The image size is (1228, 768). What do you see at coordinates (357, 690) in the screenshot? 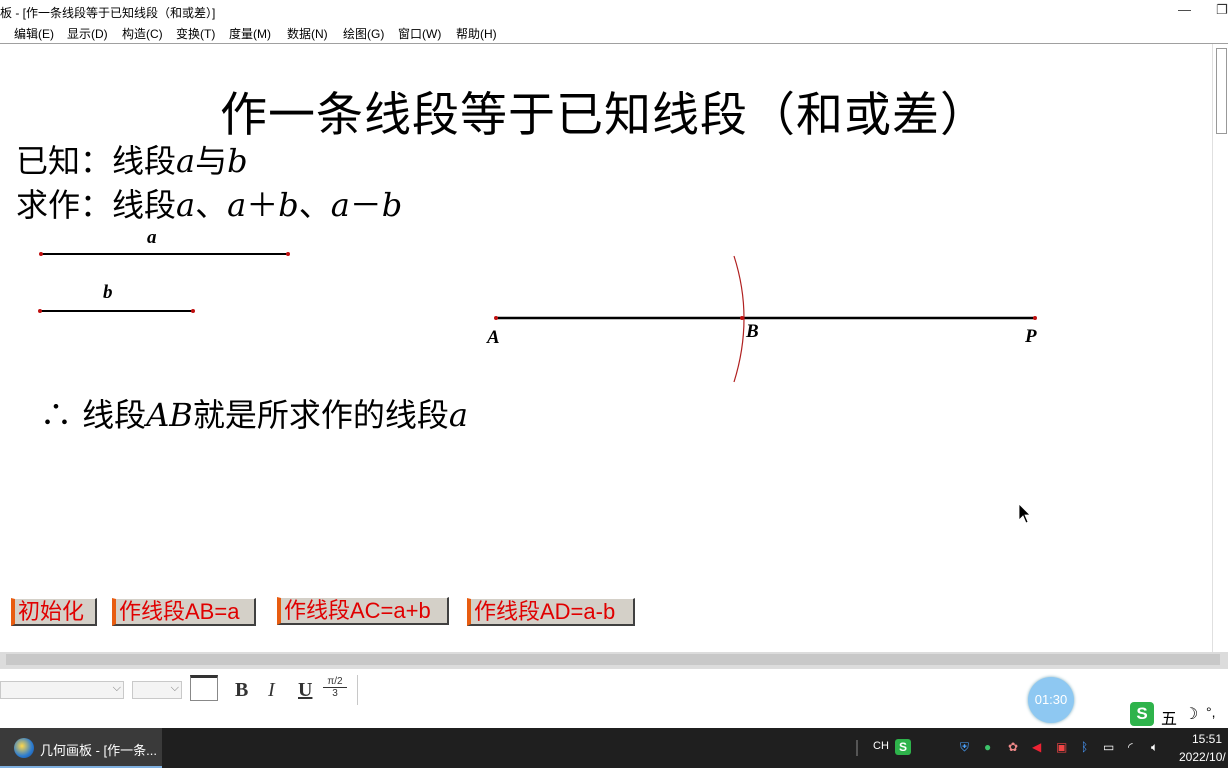
I see `toolbar-divider` at bounding box center [357, 690].